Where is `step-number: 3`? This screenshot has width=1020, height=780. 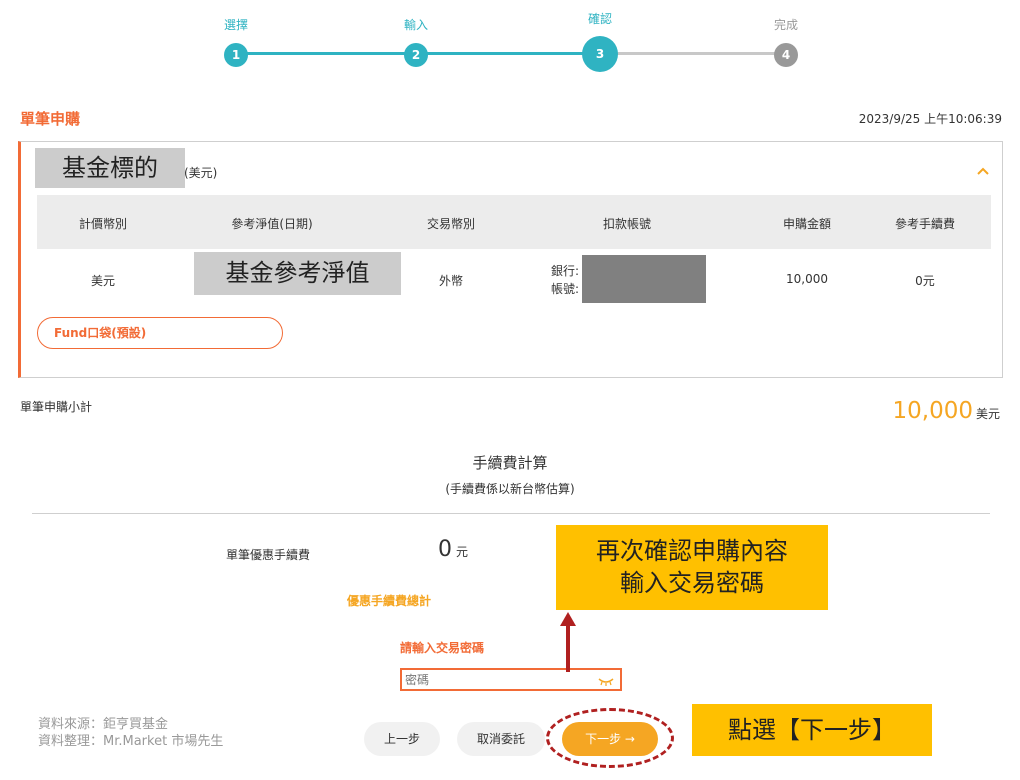 step-number: 3 is located at coordinates (600, 54).